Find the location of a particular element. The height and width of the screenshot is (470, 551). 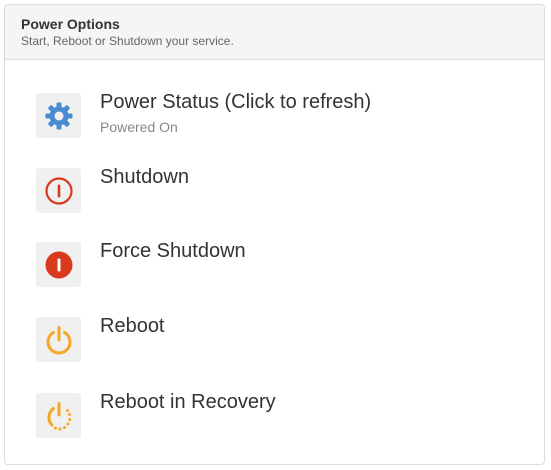

shutdown-option: Shutdown is located at coordinates (276, 192).